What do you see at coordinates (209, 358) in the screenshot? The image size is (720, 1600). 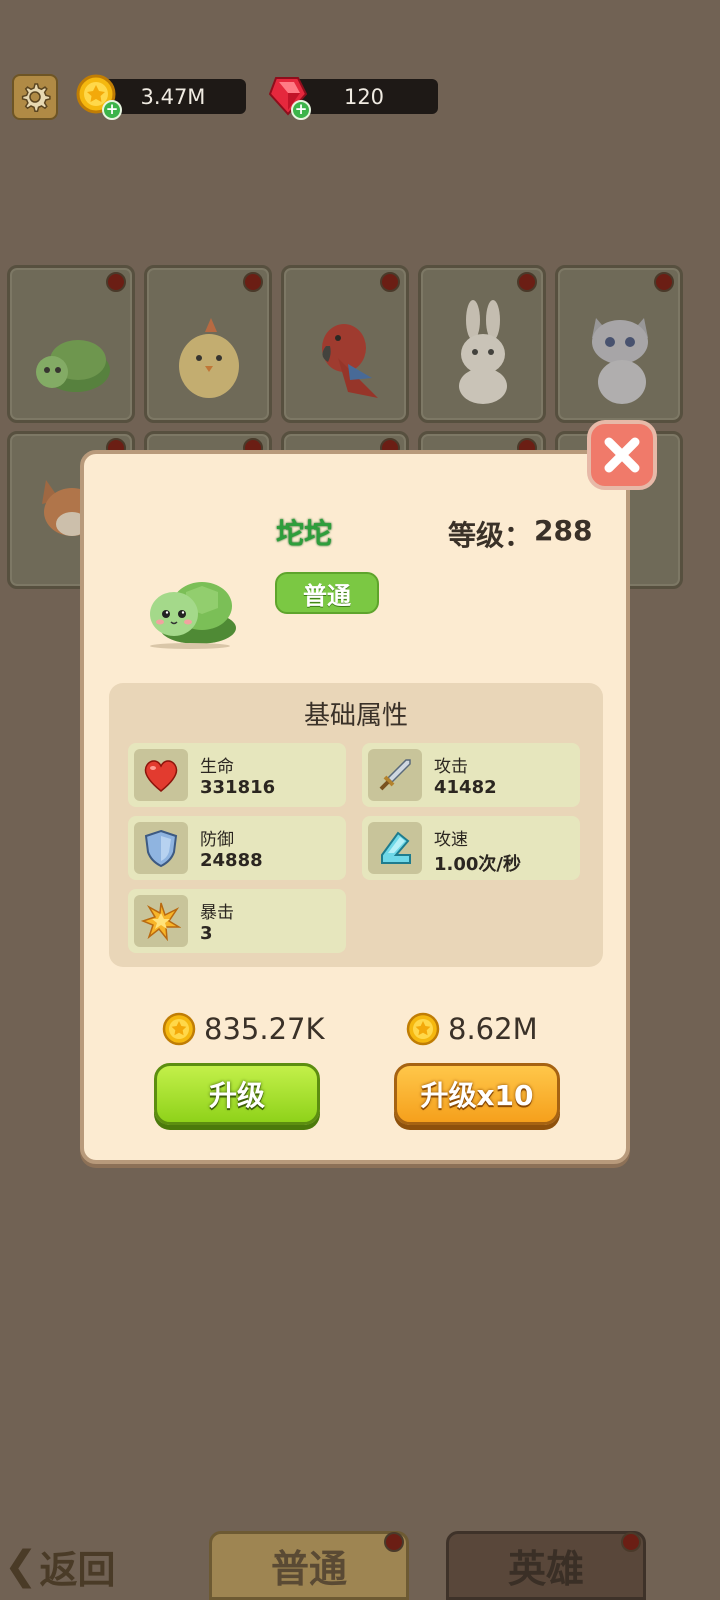 I see `chick-icon` at bounding box center [209, 358].